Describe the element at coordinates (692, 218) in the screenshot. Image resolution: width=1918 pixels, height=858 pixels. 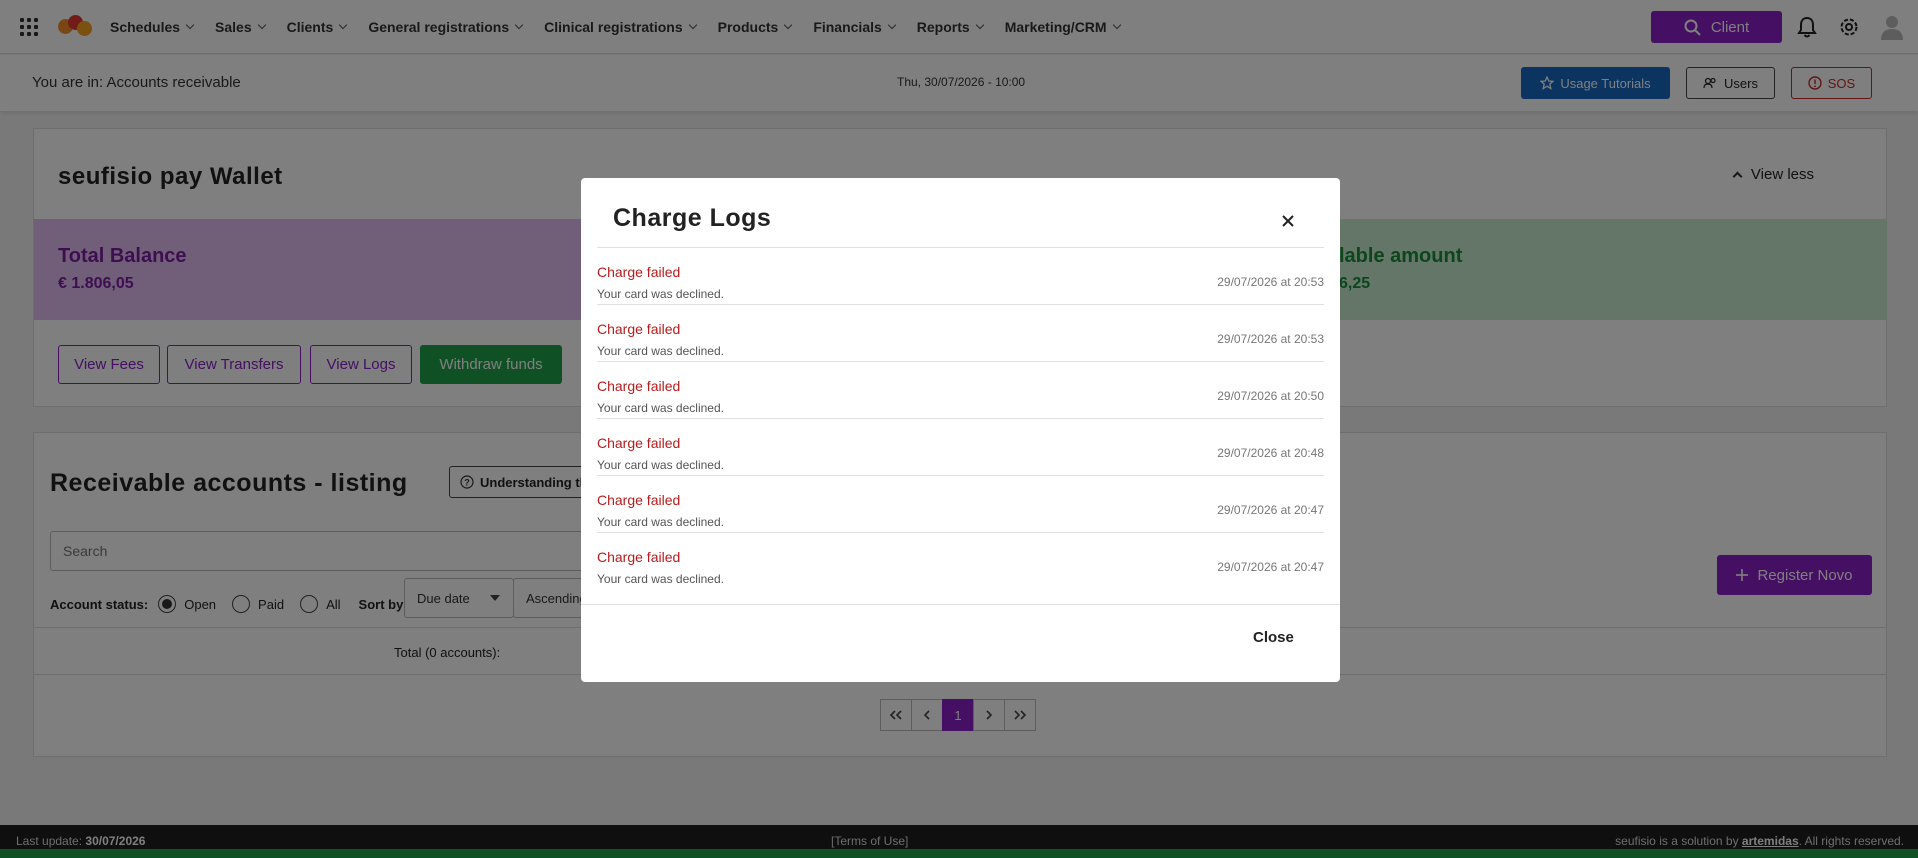
I see `modal-title: Charge Logs` at that location.